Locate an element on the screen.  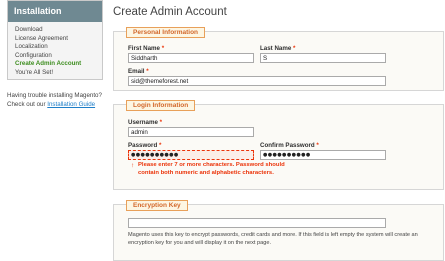
confirm-password-label-text: Confirm Password is located at coordinates (287, 145).